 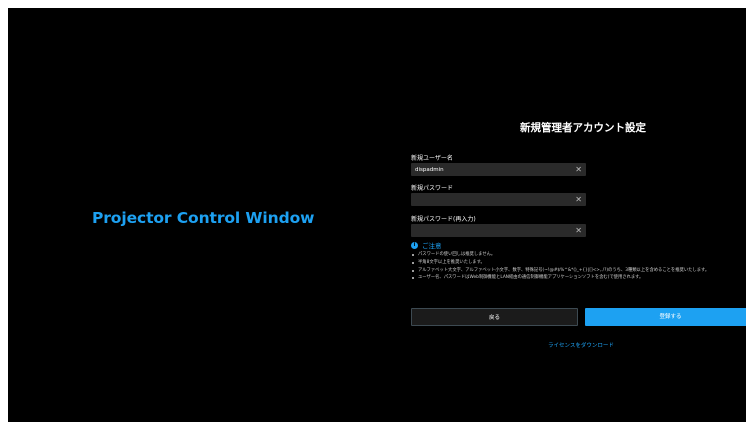 I want to click on notice-heading-label: ご注意, so click(x=432, y=246).